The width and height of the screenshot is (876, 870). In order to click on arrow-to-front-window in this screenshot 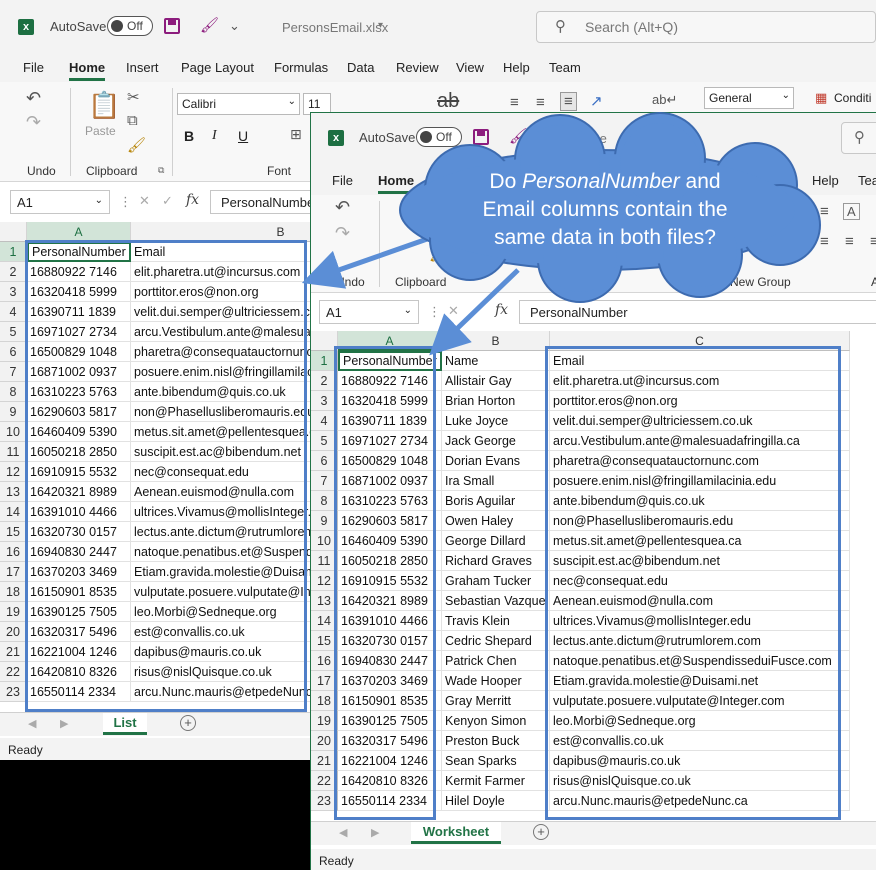, I will do `click(474, 312)`.